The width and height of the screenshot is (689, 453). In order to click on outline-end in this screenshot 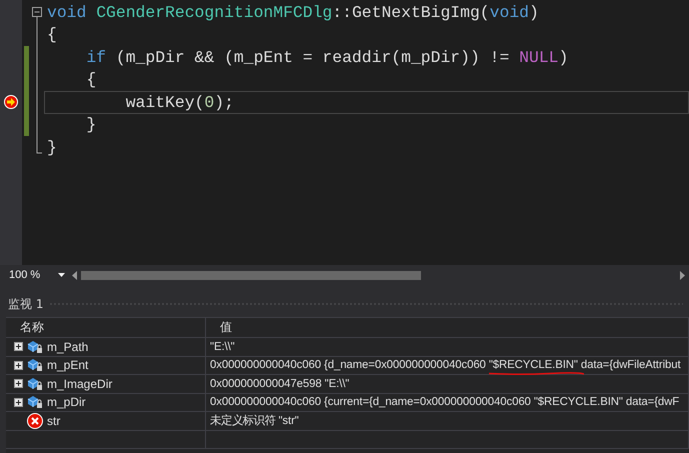, I will do `click(39, 145)`.